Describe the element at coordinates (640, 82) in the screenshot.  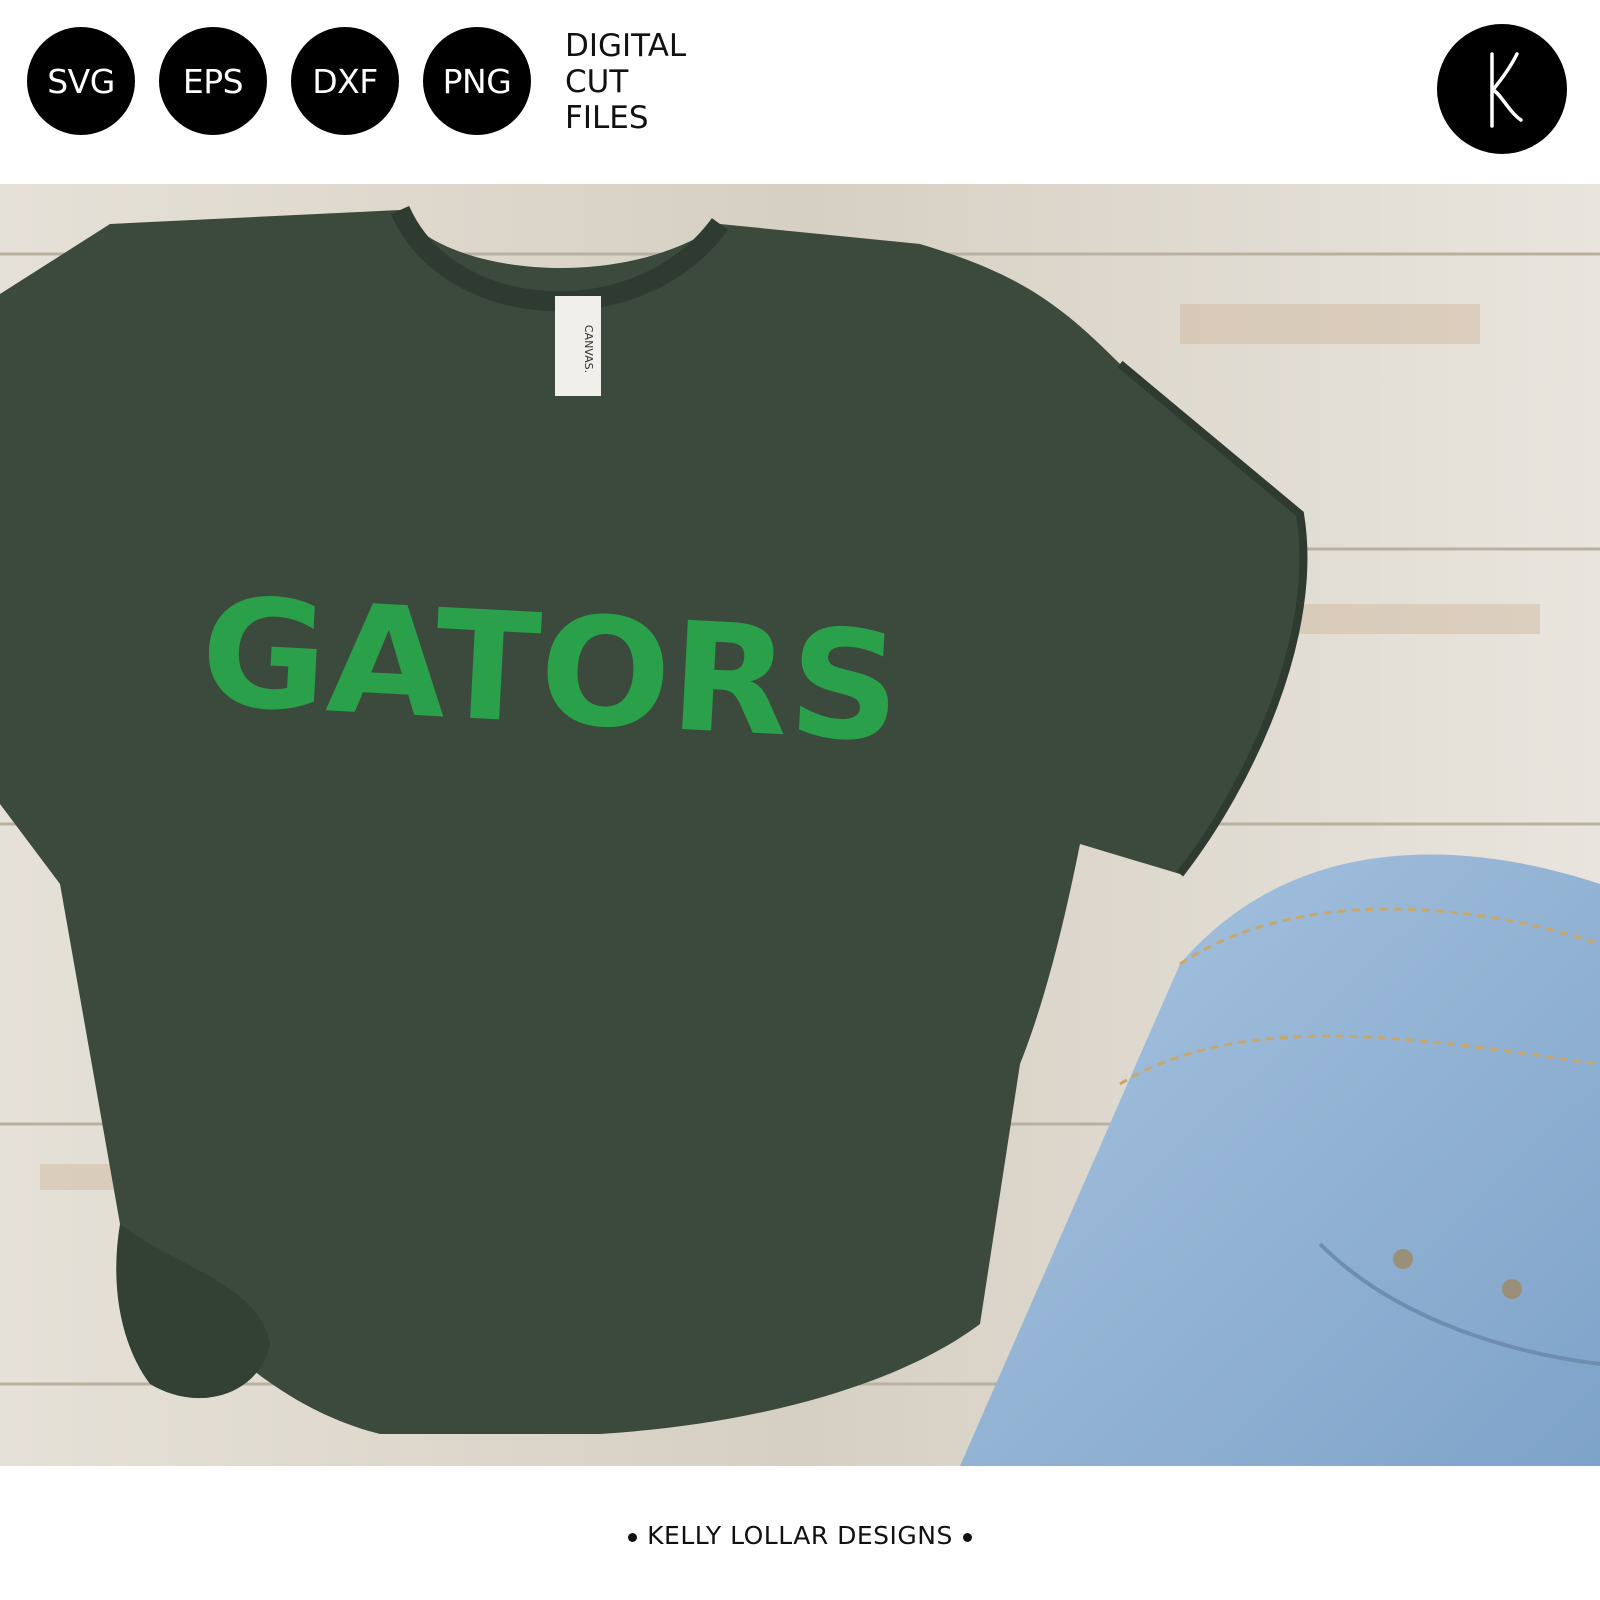
I see `digital-cut-files-label: DIGITAL CUT FILES` at that location.